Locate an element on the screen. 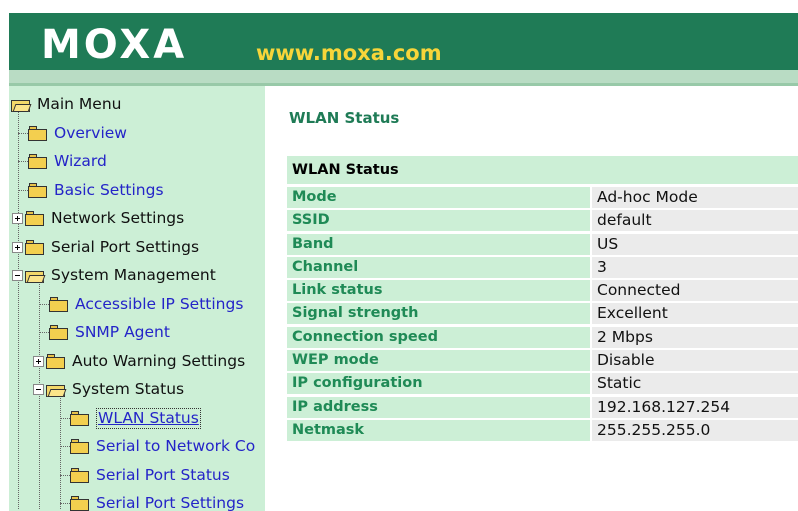  sidebar-item-auto-warning-settings: Auto Warning Settings is located at coordinates (139, 361).